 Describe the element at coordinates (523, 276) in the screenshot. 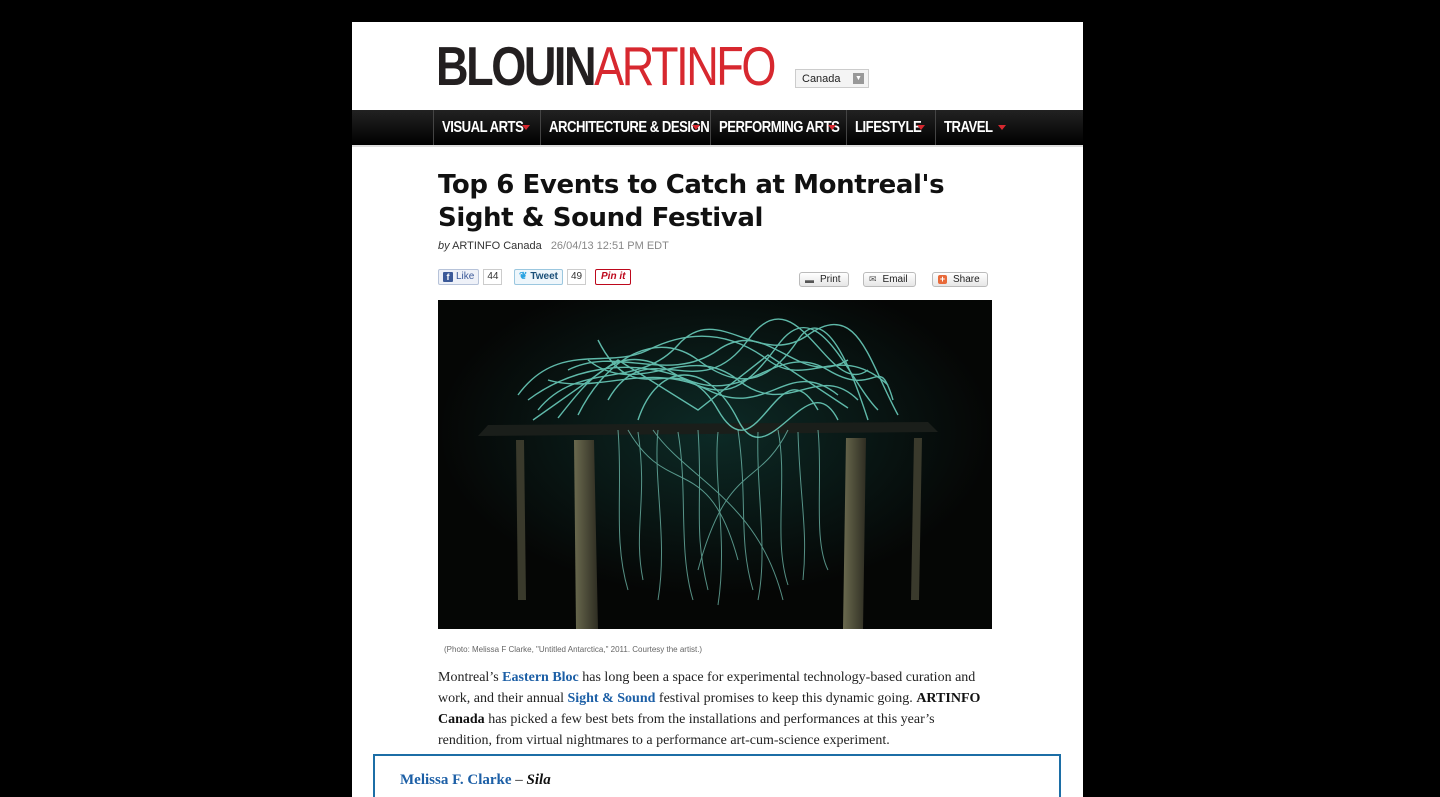

I see `twitter-bird-icon: ❦` at that location.